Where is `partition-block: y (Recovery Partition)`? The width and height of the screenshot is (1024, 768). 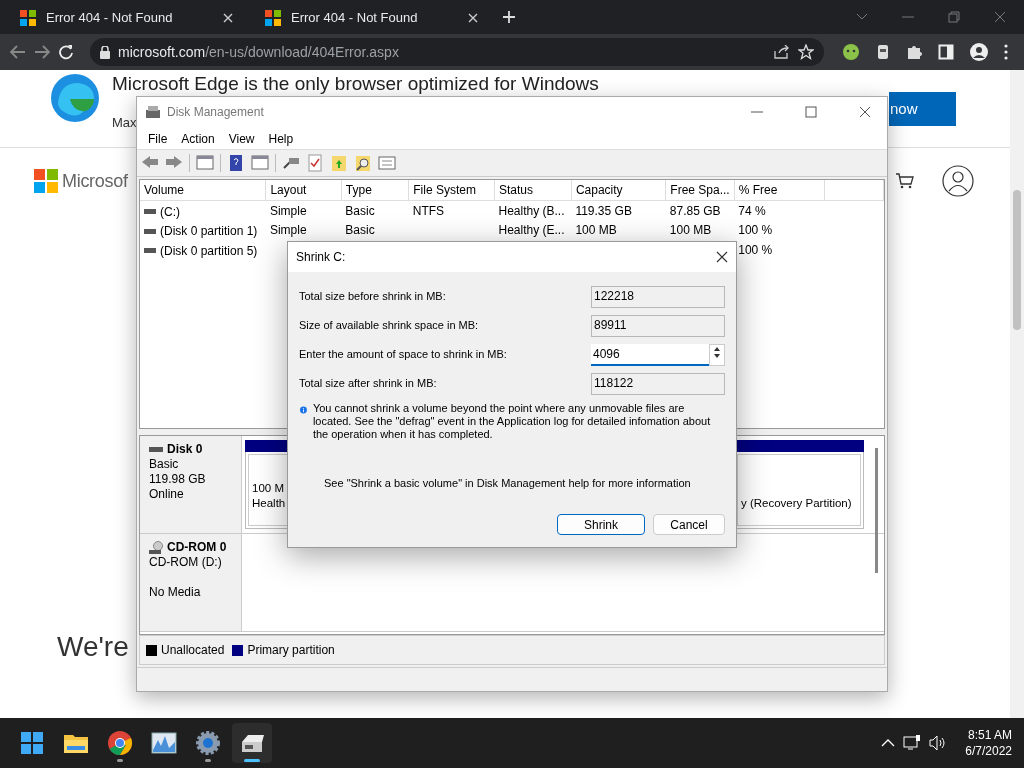
partition-block: y (Recovery Partition) is located at coordinates (799, 490).